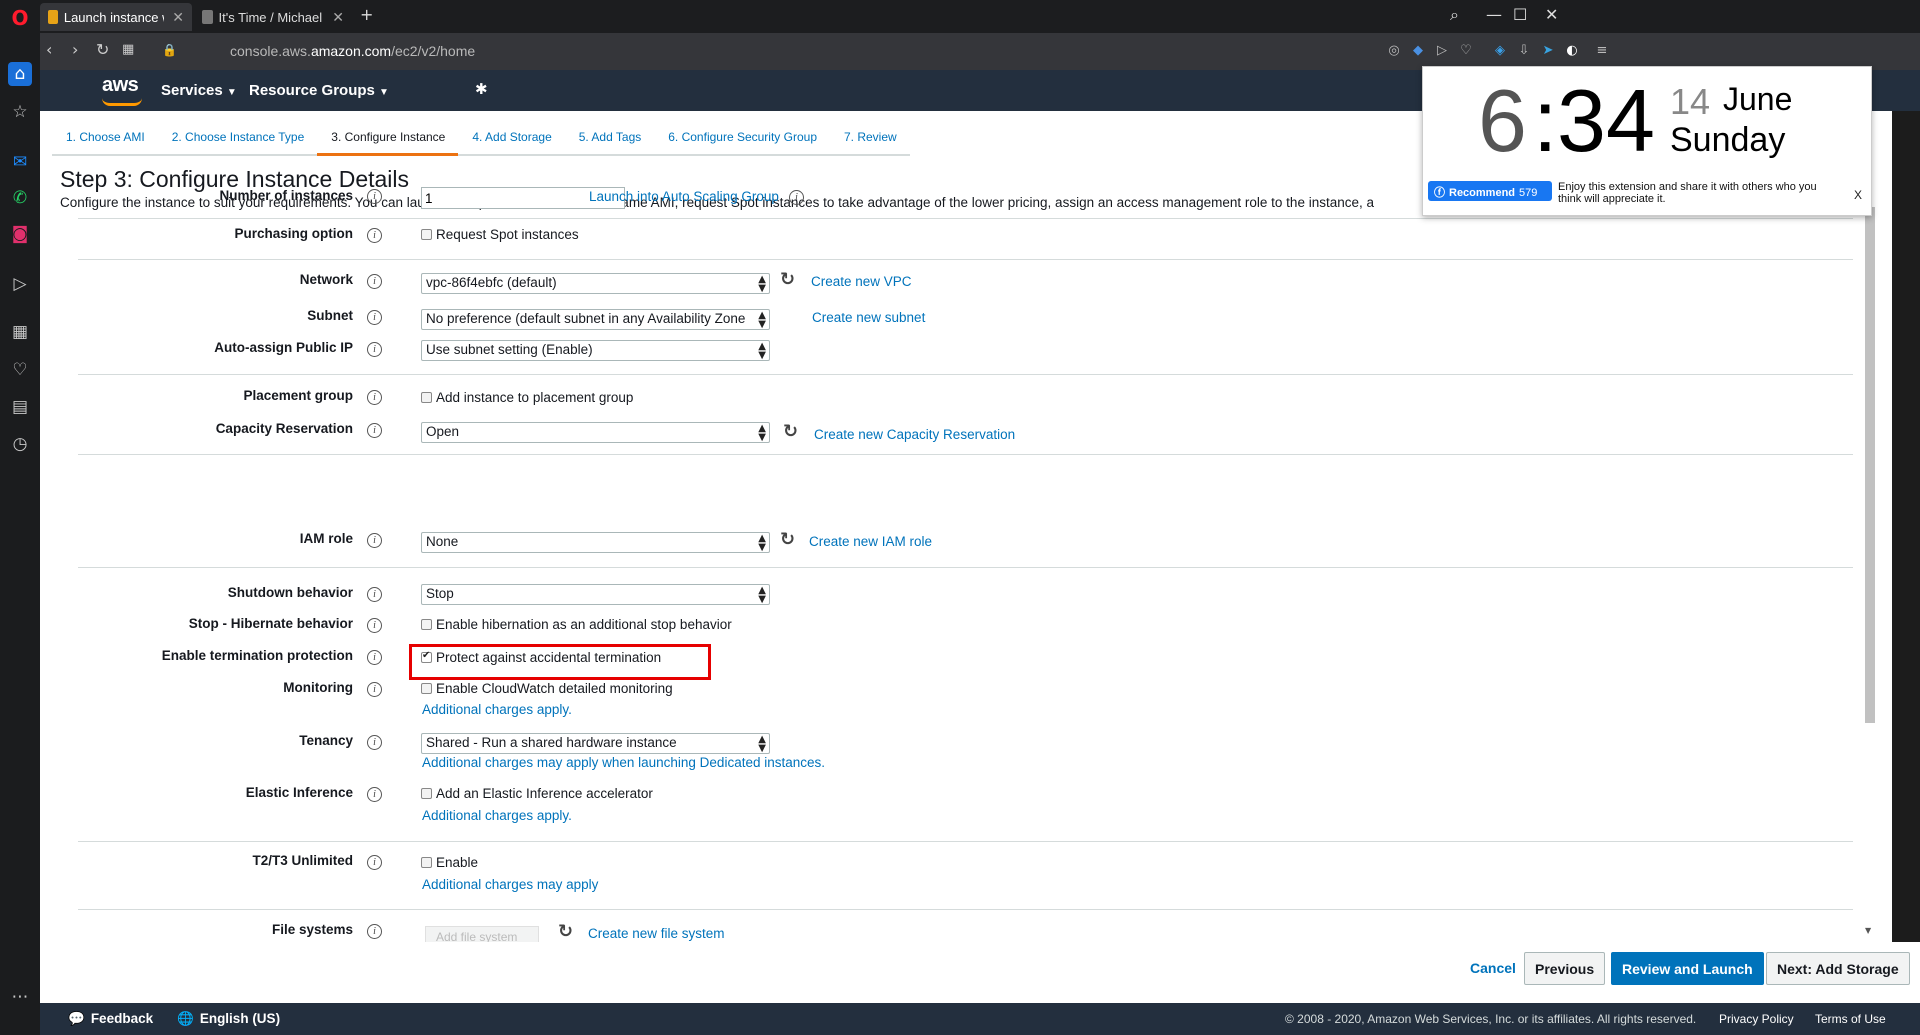  I want to click on wizard-step-choose-ami: 1. Choose AMI, so click(105, 138).